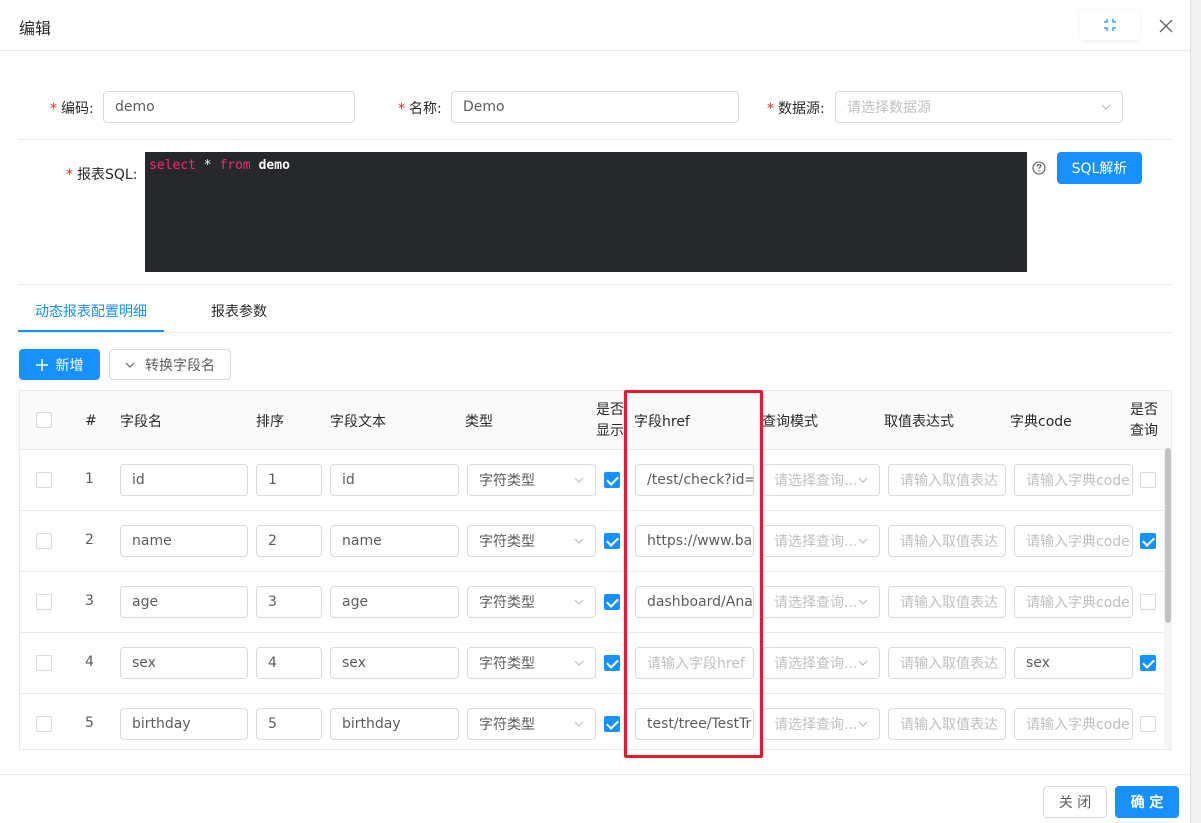 The height and width of the screenshot is (823, 1201). What do you see at coordinates (184, 541) in the screenshot?
I see `field-name-input: name` at bounding box center [184, 541].